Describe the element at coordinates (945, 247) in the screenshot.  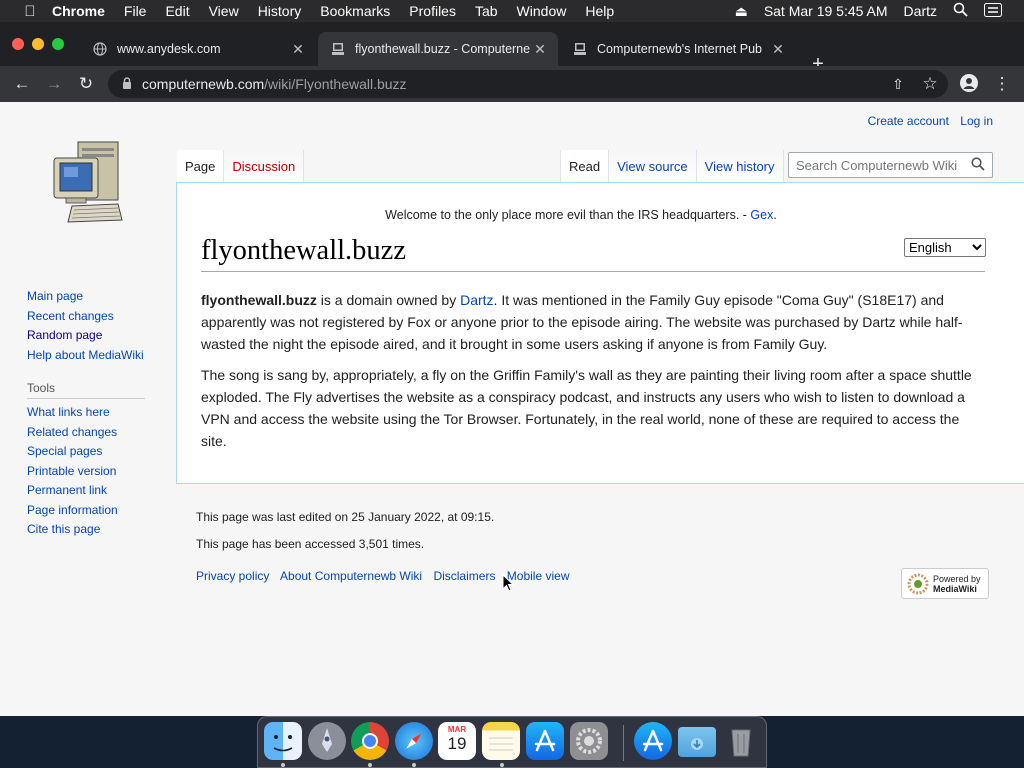
I see `language-select: English` at that location.